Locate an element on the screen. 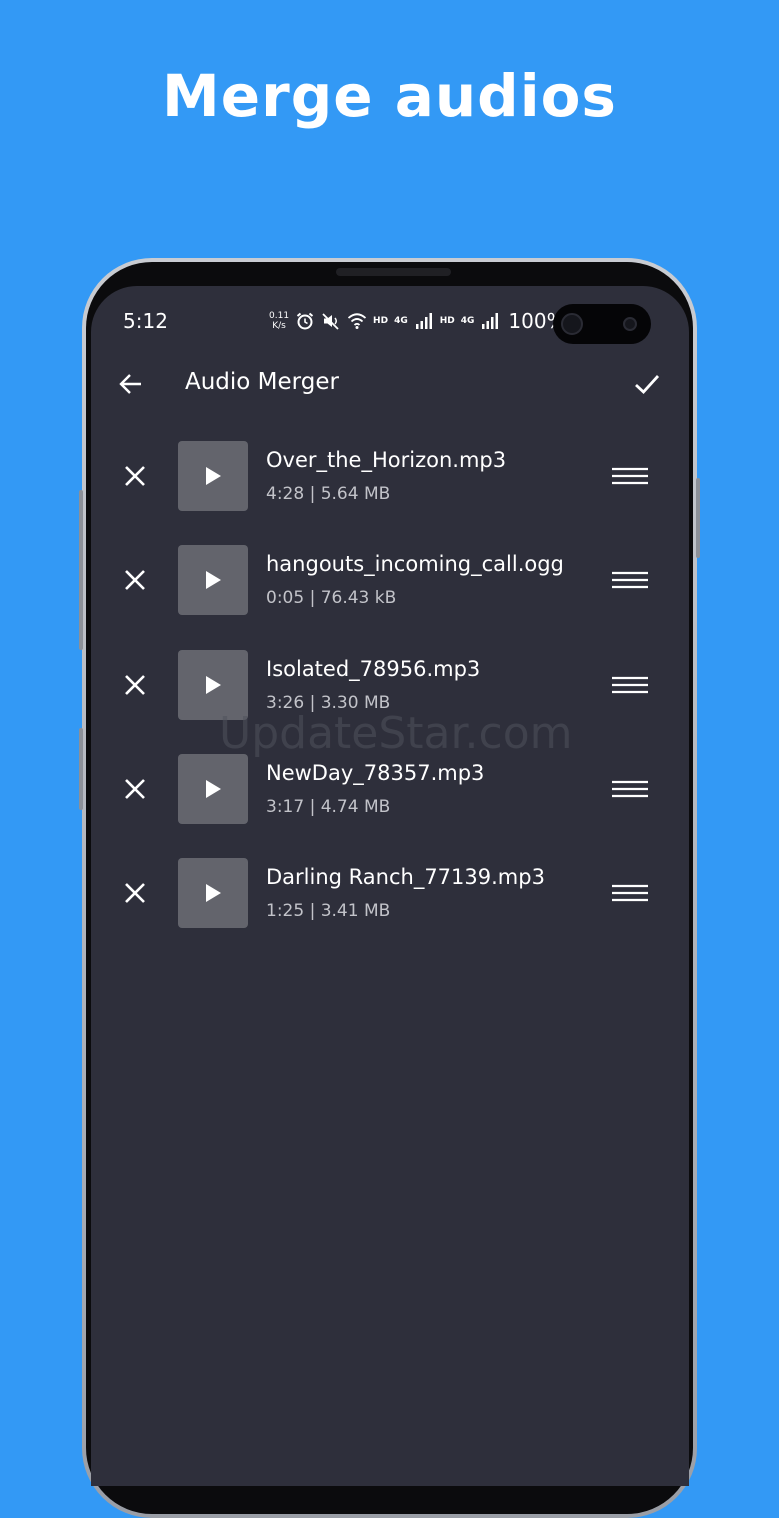 The height and width of the screenshot is (1518, 779). track-name: NewDay_78357.mp3 is located at coordinates (375, 772).